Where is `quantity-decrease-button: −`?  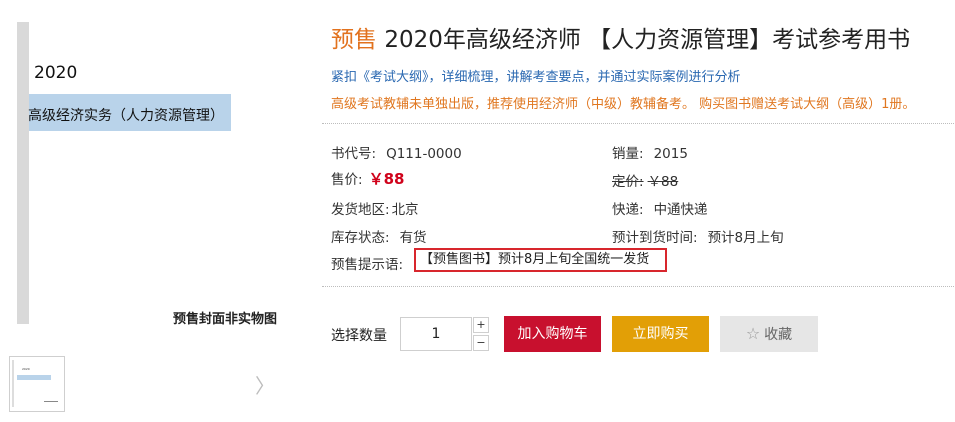 quantity-decrease-button: − is located at coordinates (481, 343).